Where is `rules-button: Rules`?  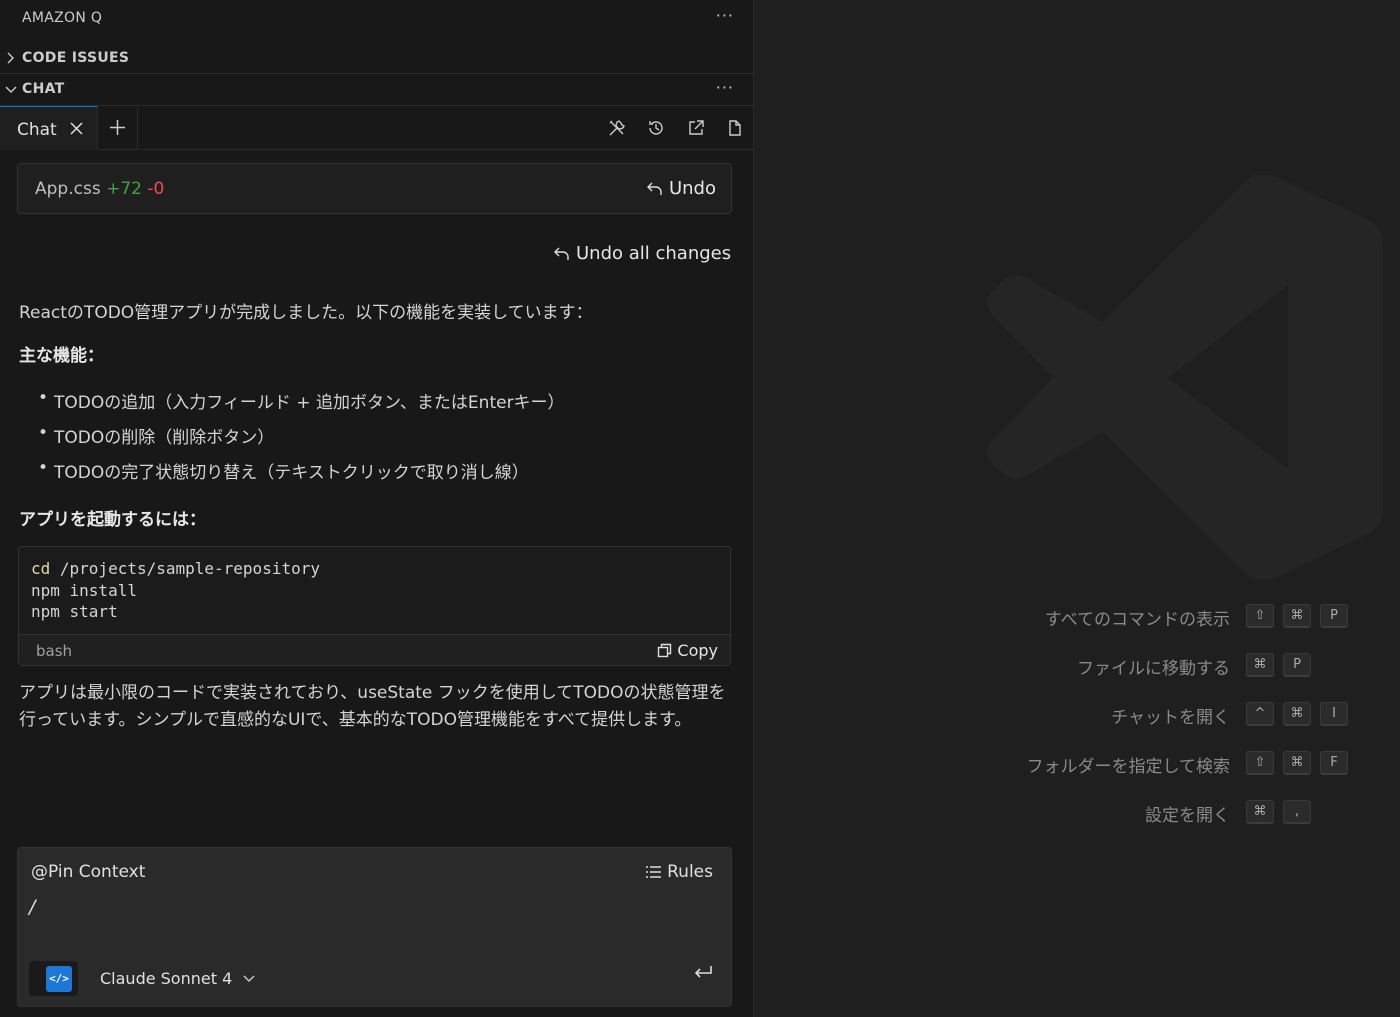
rules-button: Rules is located at coordinates (679, 872).